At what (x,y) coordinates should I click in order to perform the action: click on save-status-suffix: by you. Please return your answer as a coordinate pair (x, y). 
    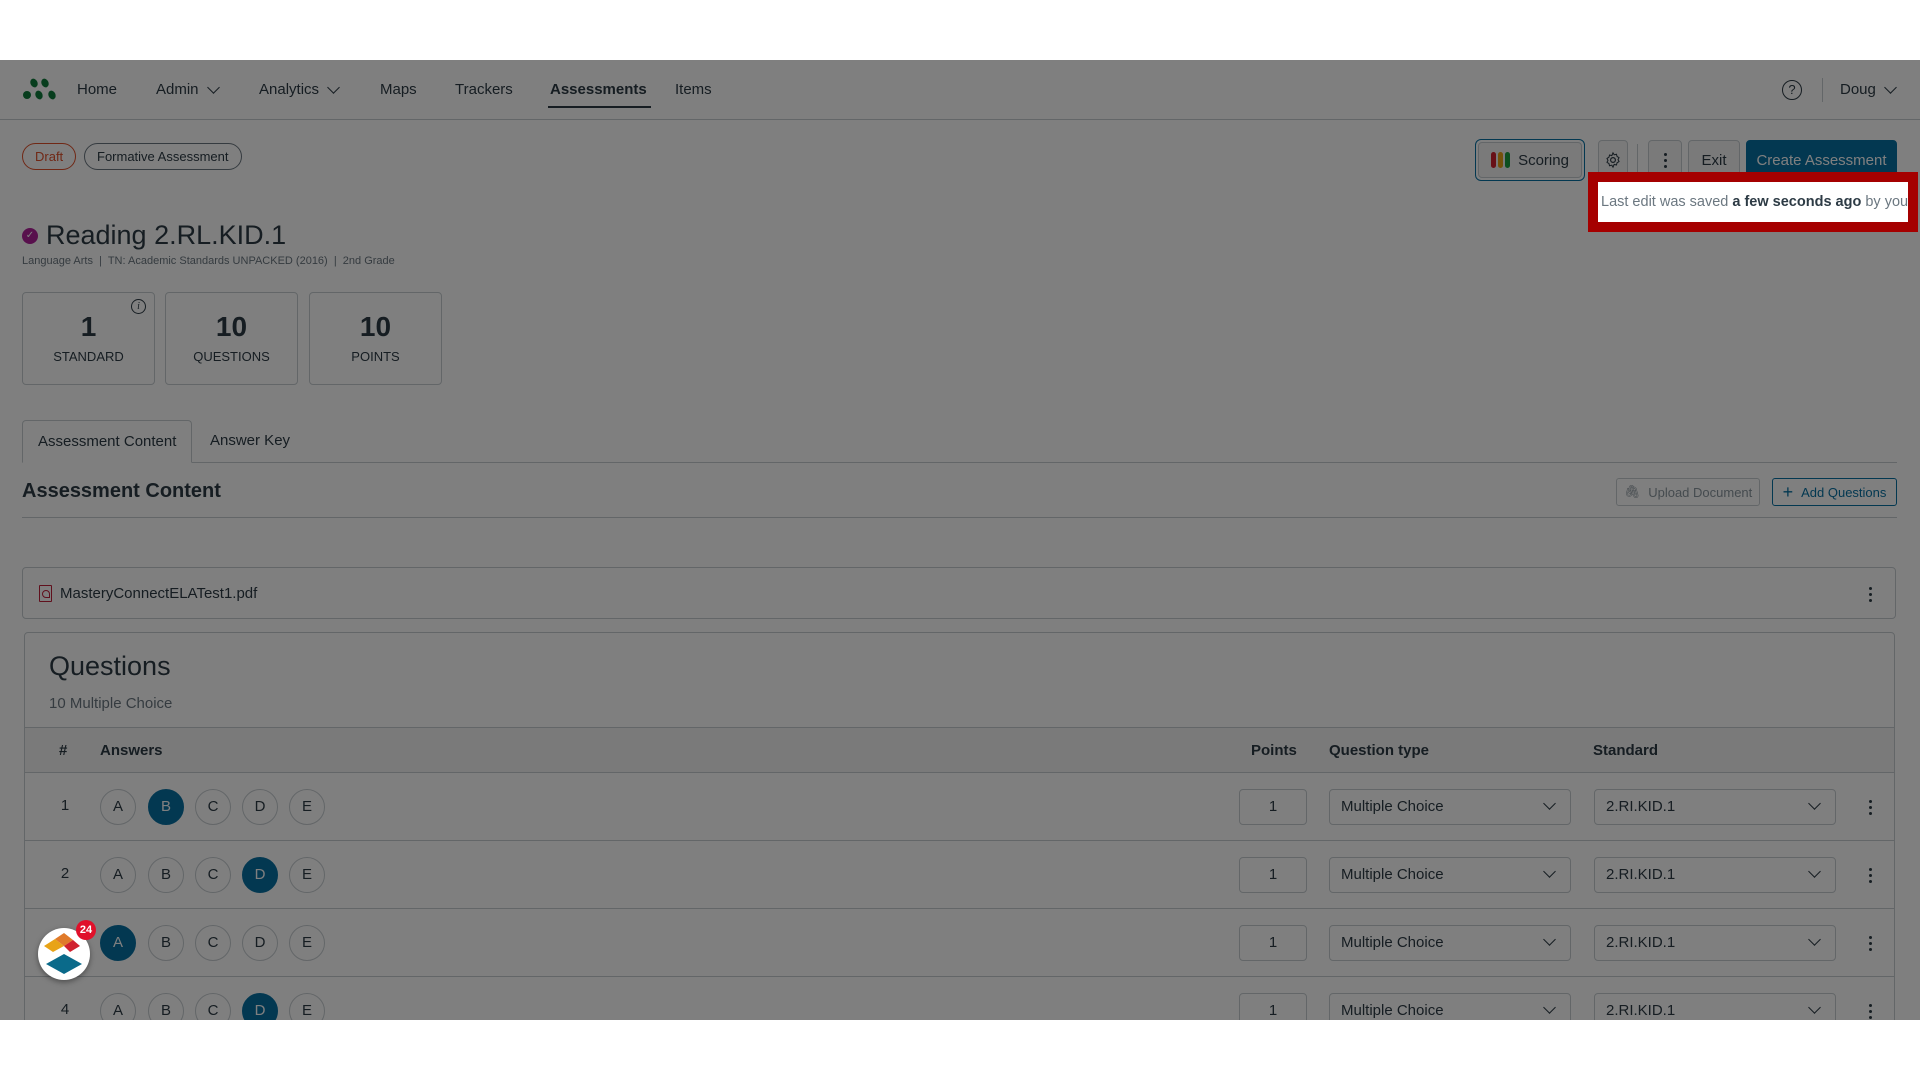
    Looking at the image, I should click on (1887, 202).